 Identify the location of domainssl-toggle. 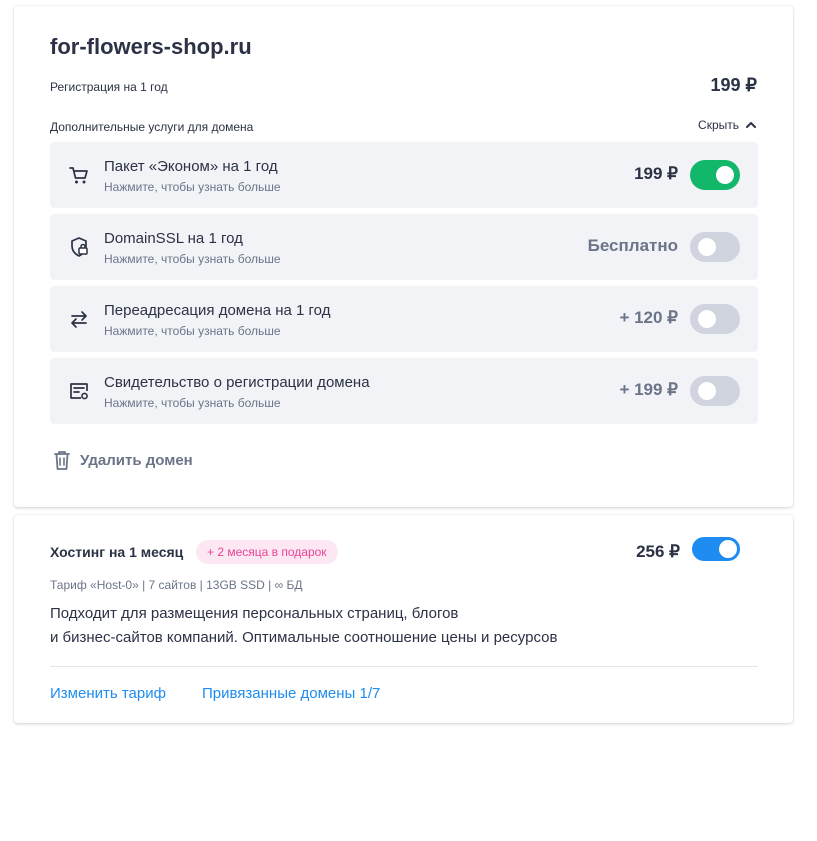
(715, 247).